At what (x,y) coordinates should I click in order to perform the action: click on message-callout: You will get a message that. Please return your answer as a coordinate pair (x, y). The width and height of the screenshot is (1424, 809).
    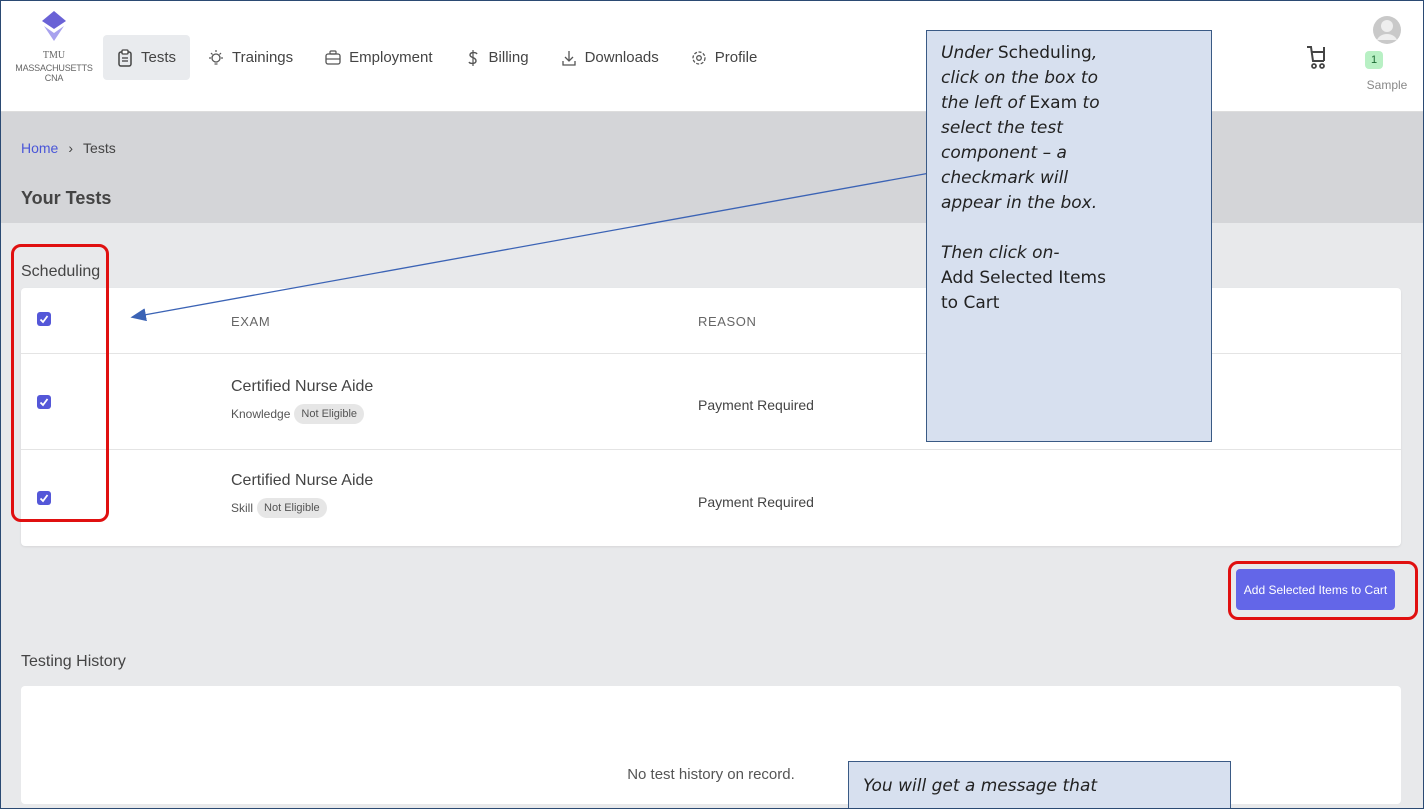
    Looking at the image, I should click on (1039, 784).